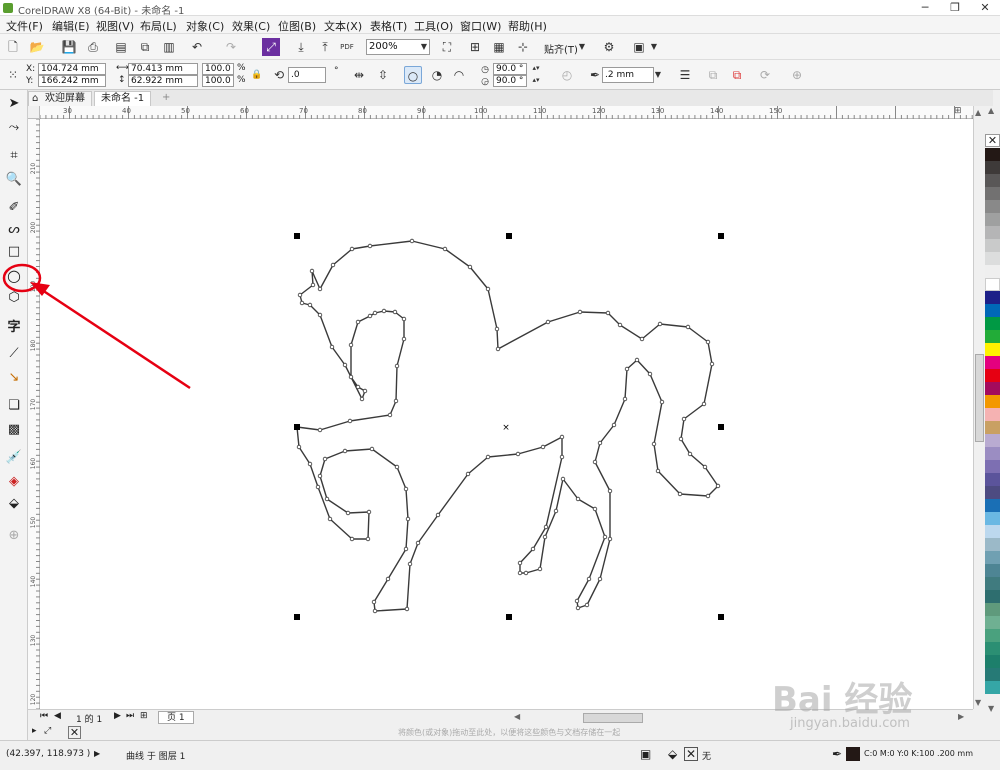 The image size is (1000, 770). I want to click on undo-icon: ↶, so click(197, 47).